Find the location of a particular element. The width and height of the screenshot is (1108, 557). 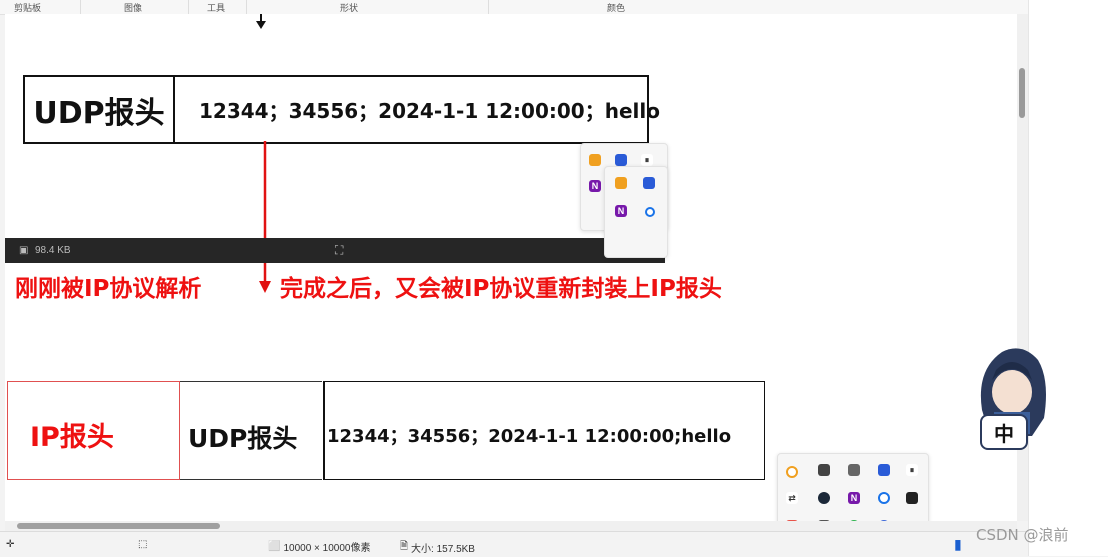

steam-icon is located at coordinates (824, 498).